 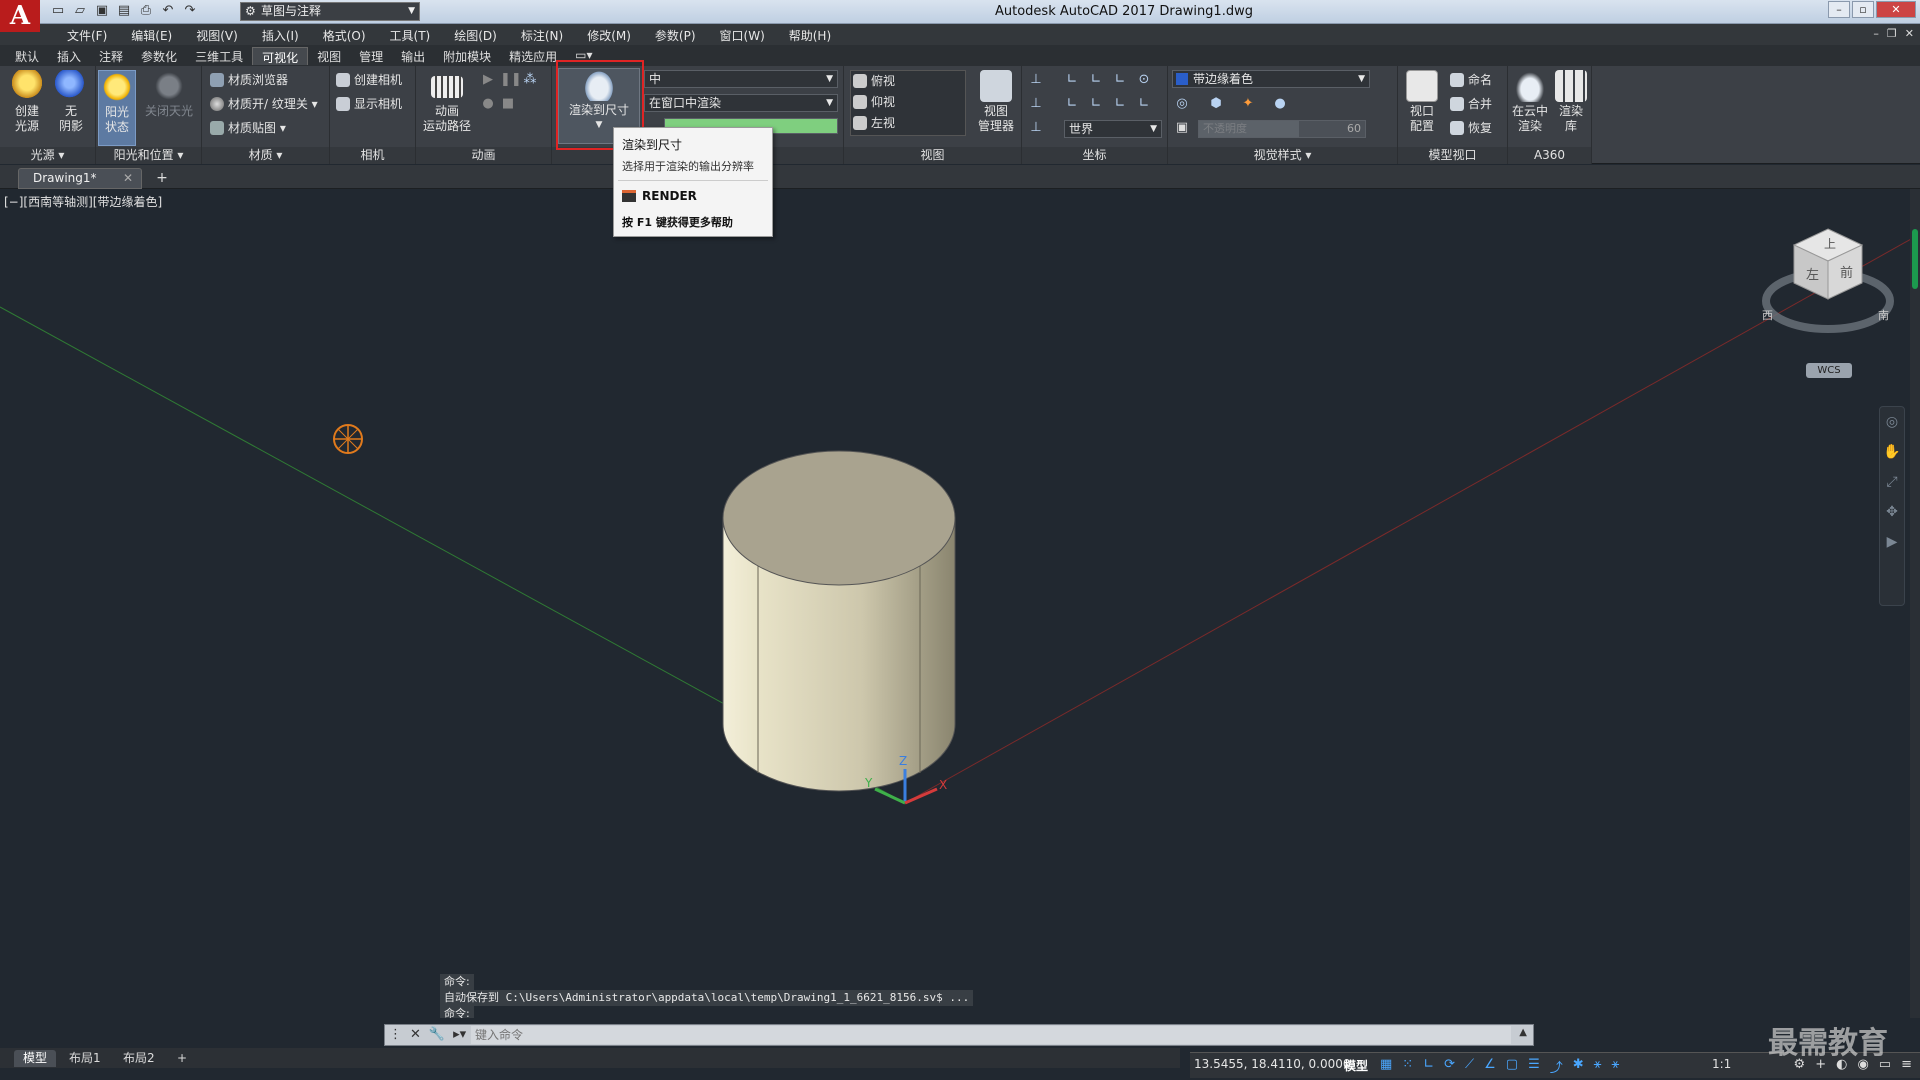 What do you see at coordinates (280, 56) in the screenshot?
I see `tab-visualize: 可视化` at bounding box center [280, 56].